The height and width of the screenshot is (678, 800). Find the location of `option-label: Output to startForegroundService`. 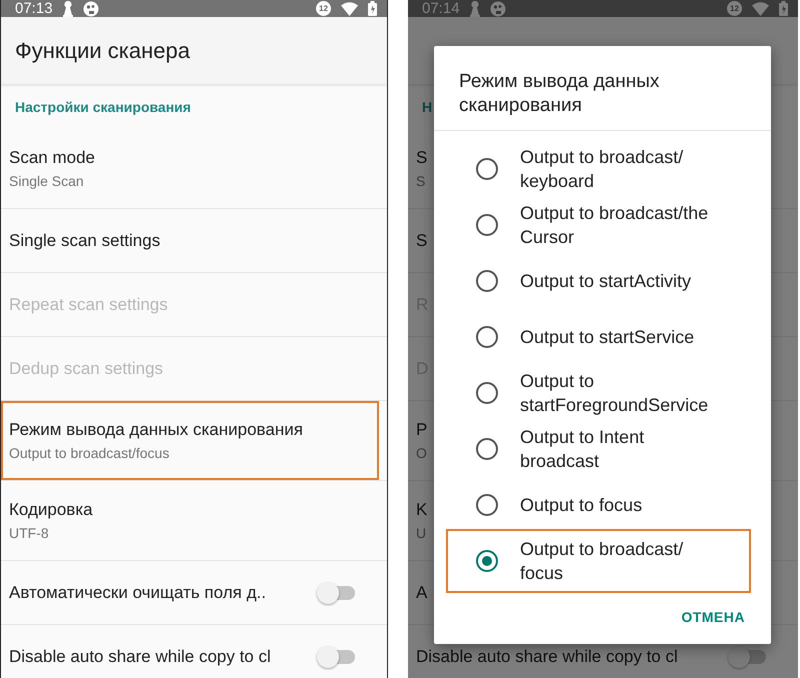

option-label: Output to startForegroundService is located at coordinates (618, 393).